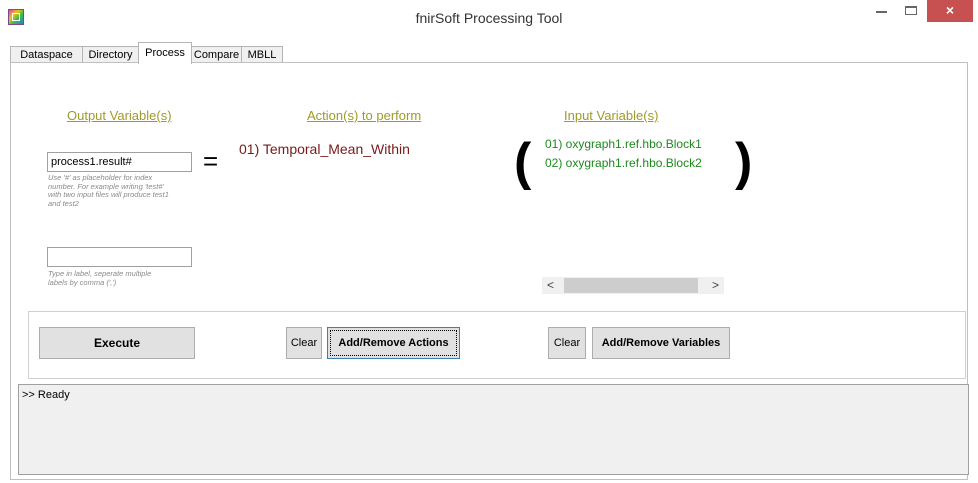 The width and height of the screenshot is (978, 483). I want to click on scroll-left-arrow: <, so click(550, 285).